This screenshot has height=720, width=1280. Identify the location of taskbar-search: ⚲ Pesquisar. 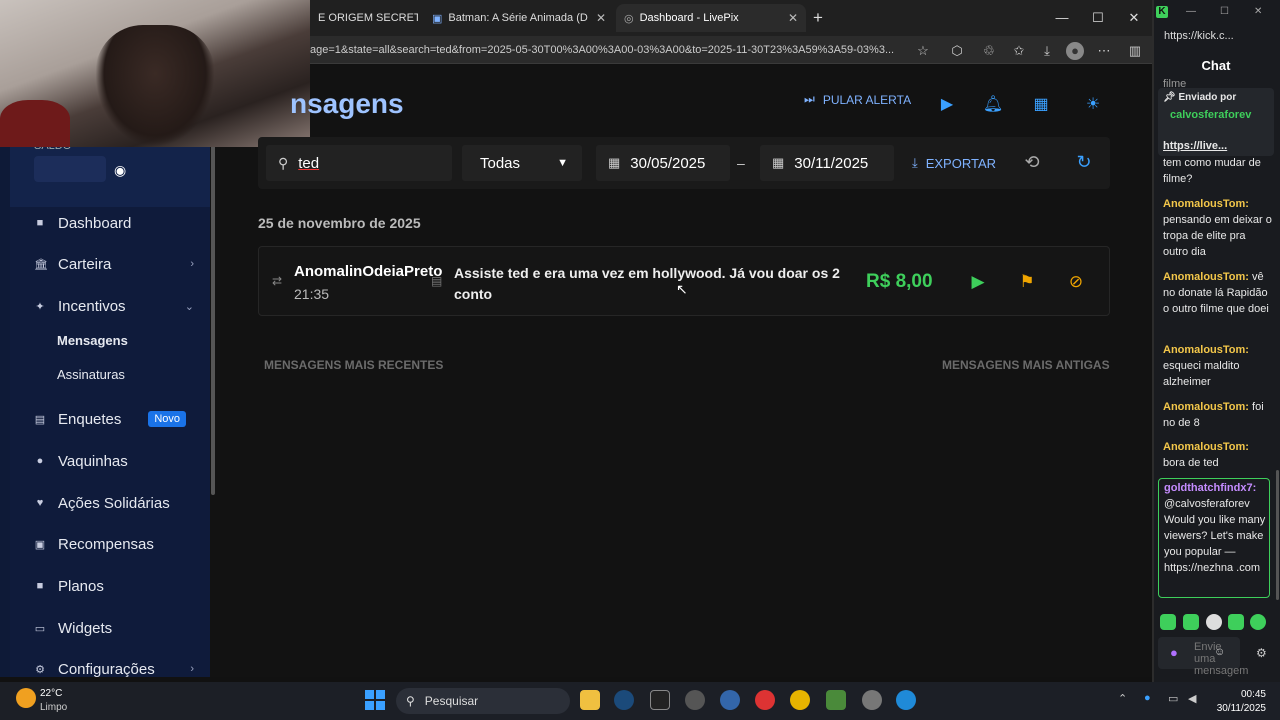
(483, 701).